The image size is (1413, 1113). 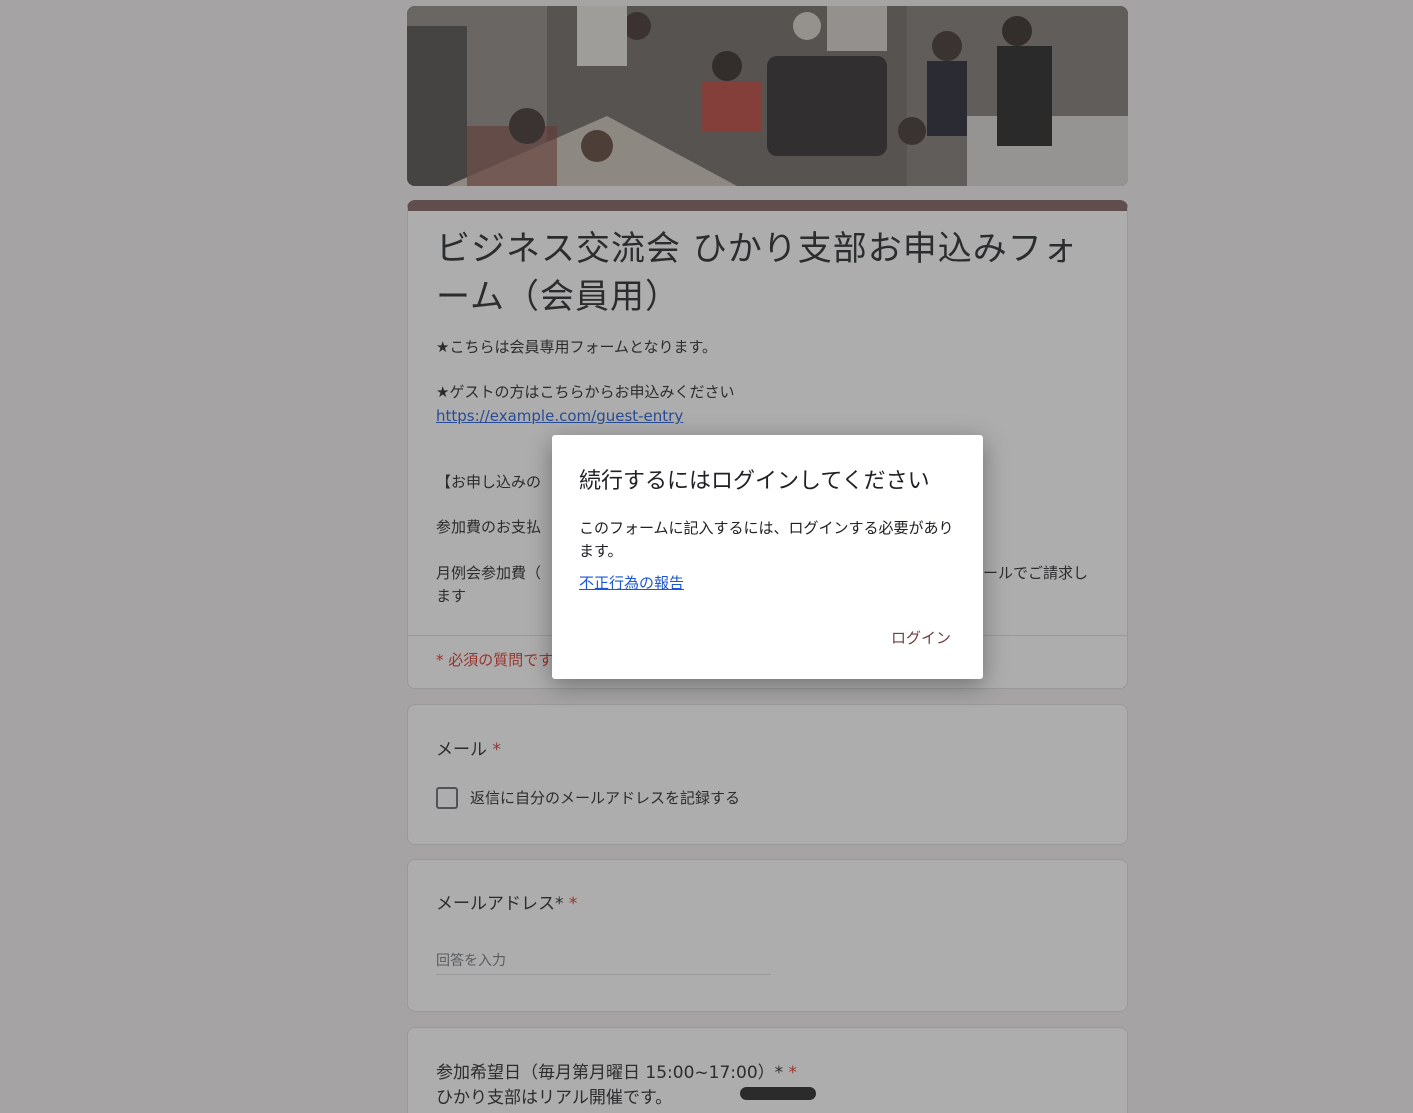 What do you see at coordinates (766, 539) in the screenshot?
I see `dialog-body: このフォームに記入するには、ログインする必要があります。` at bounding box center [766, 539].